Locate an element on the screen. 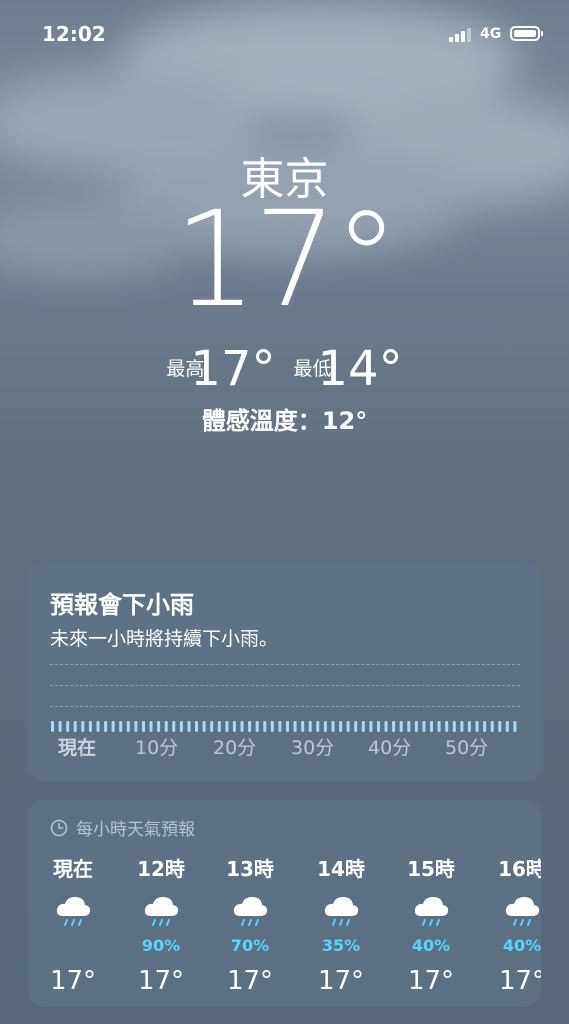  battery-cap is located at coordinates (542, 33).